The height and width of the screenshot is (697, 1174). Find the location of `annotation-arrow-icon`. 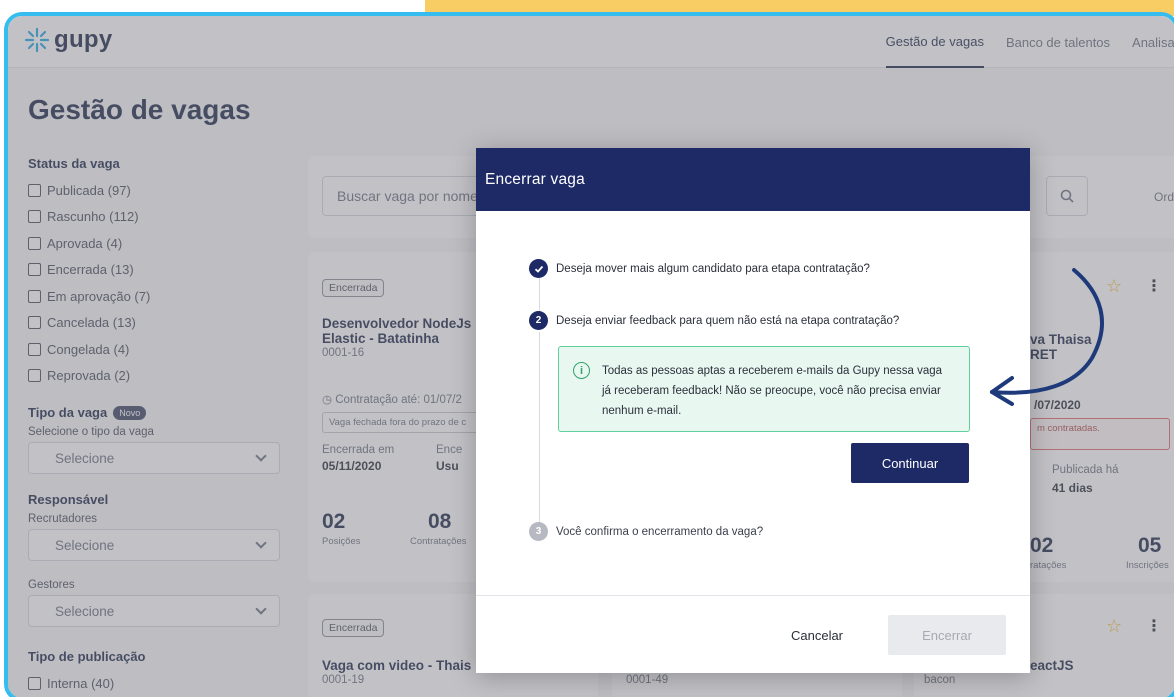

annotation-arrow-icon is located at coordinates (1047, 337).